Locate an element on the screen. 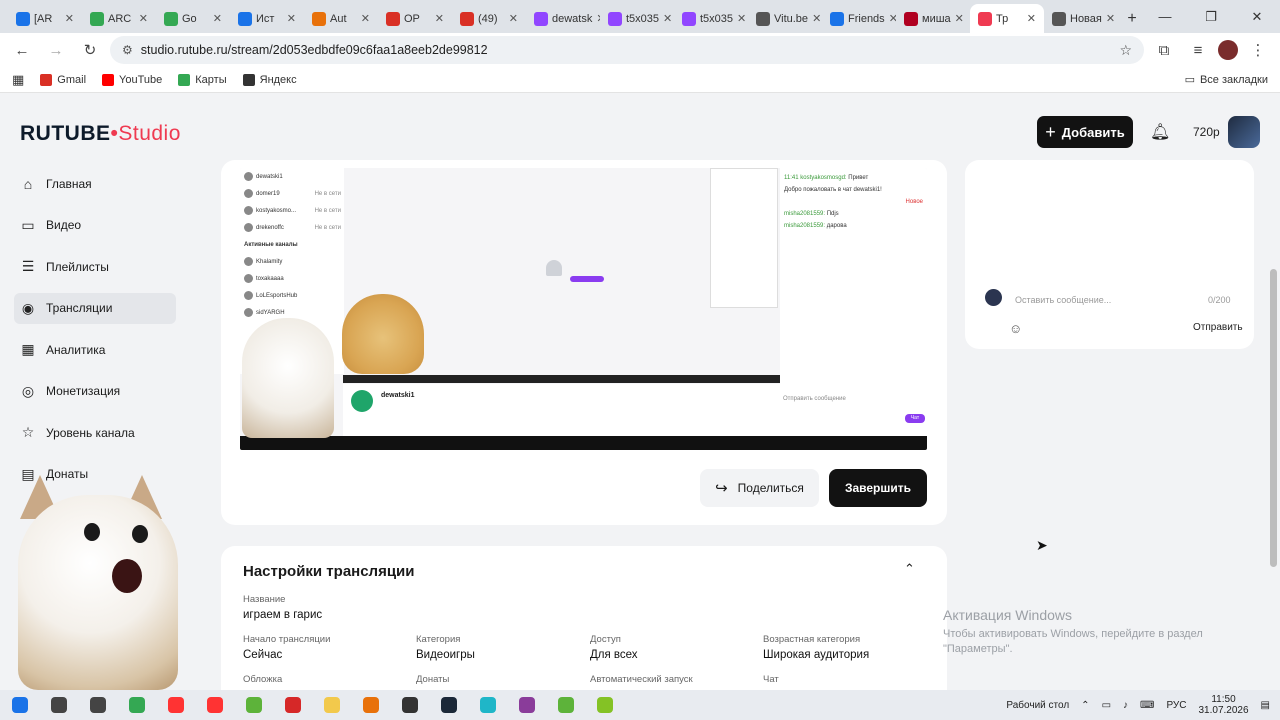  settings-field: Чат is located at coordinates (771, 681).